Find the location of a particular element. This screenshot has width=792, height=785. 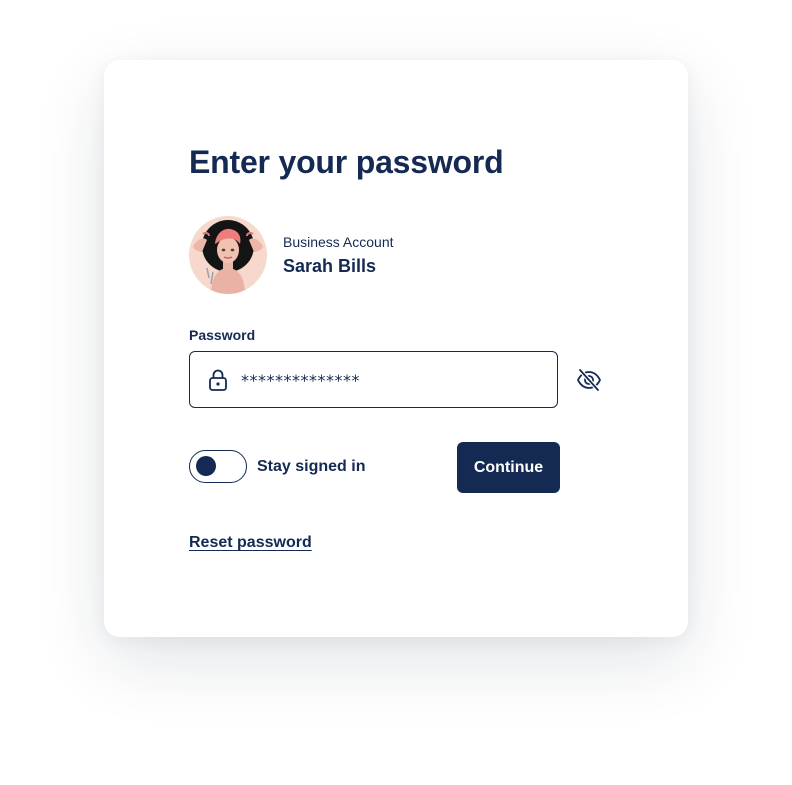

eye-off-icon is located at coordinates (589, 380).